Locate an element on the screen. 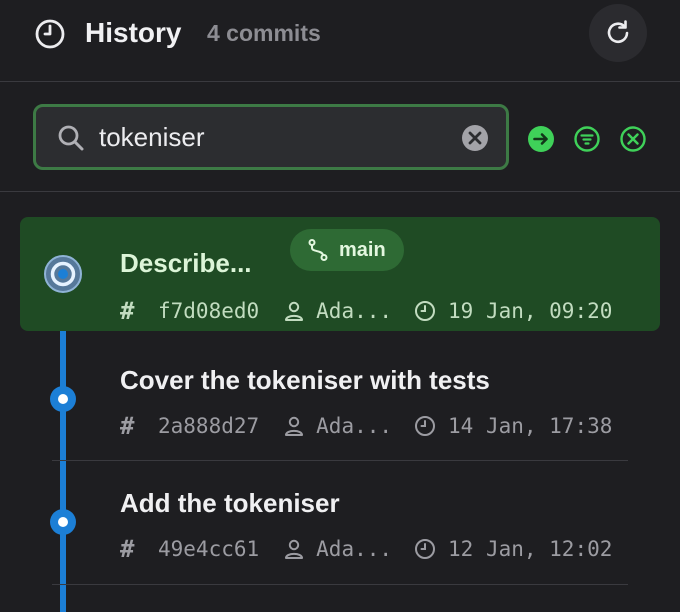 This screenshot has width=680, height=612. refresh-icon is located at coordinates (618, 31).